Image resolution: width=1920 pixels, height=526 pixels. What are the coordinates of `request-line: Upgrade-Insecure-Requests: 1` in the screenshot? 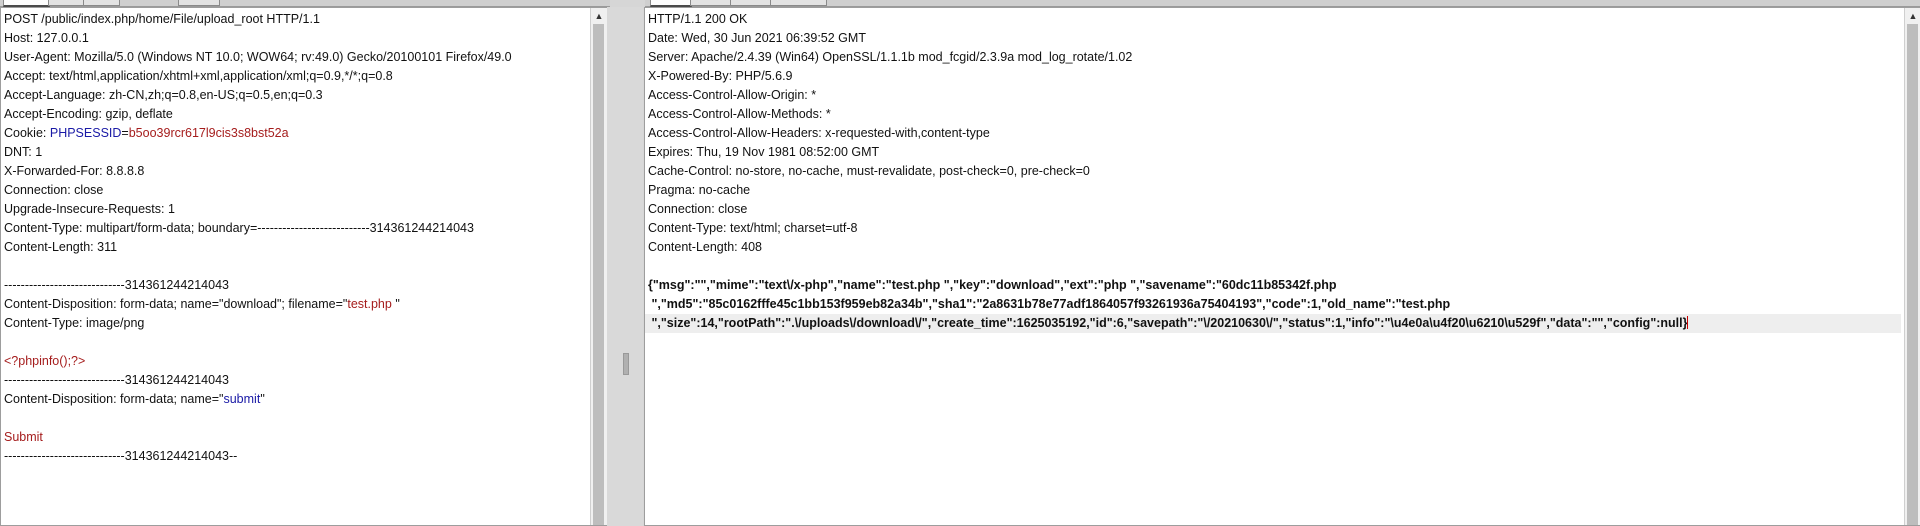 It's located at (89, 209).